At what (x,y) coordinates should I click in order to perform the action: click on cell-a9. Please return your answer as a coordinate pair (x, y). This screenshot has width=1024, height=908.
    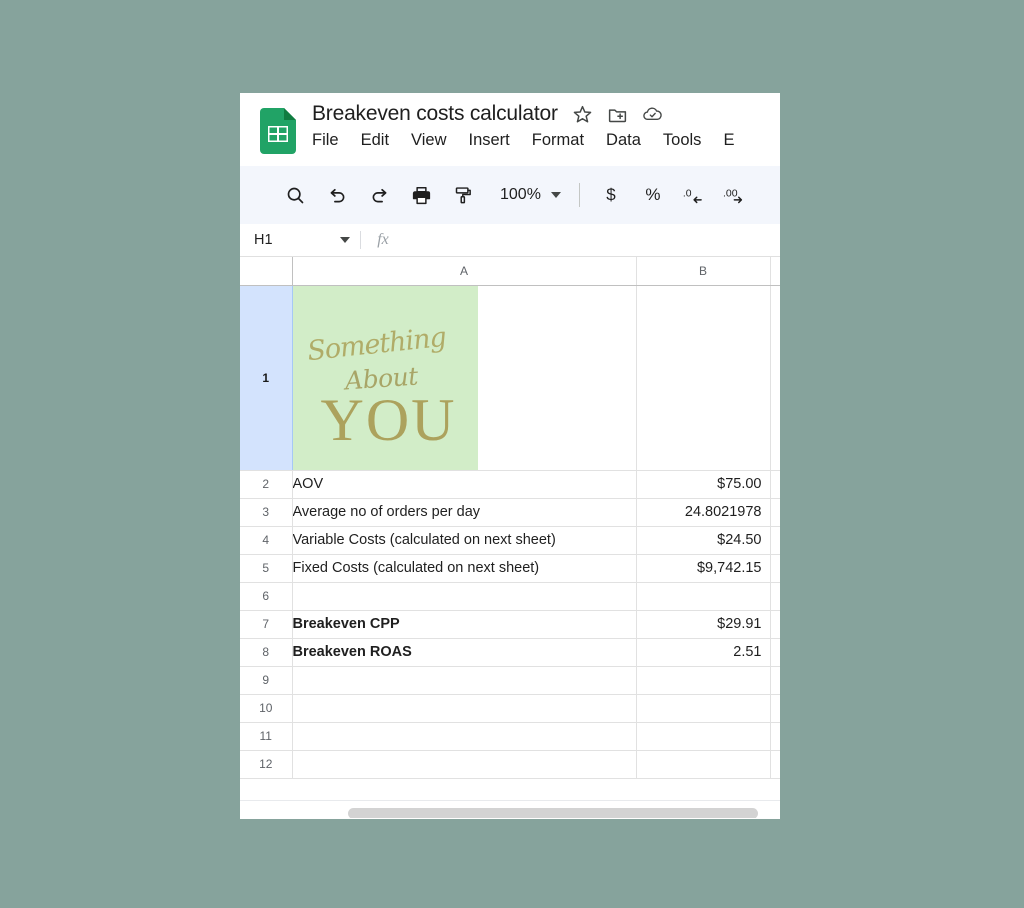
    Looking at the image, I should click on (464, 680).